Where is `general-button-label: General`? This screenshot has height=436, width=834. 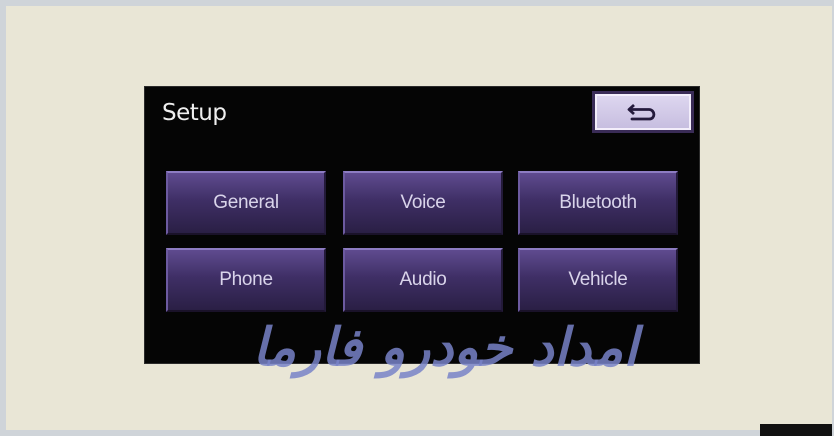
general-button-label: General is located at coordinates (246, 202).